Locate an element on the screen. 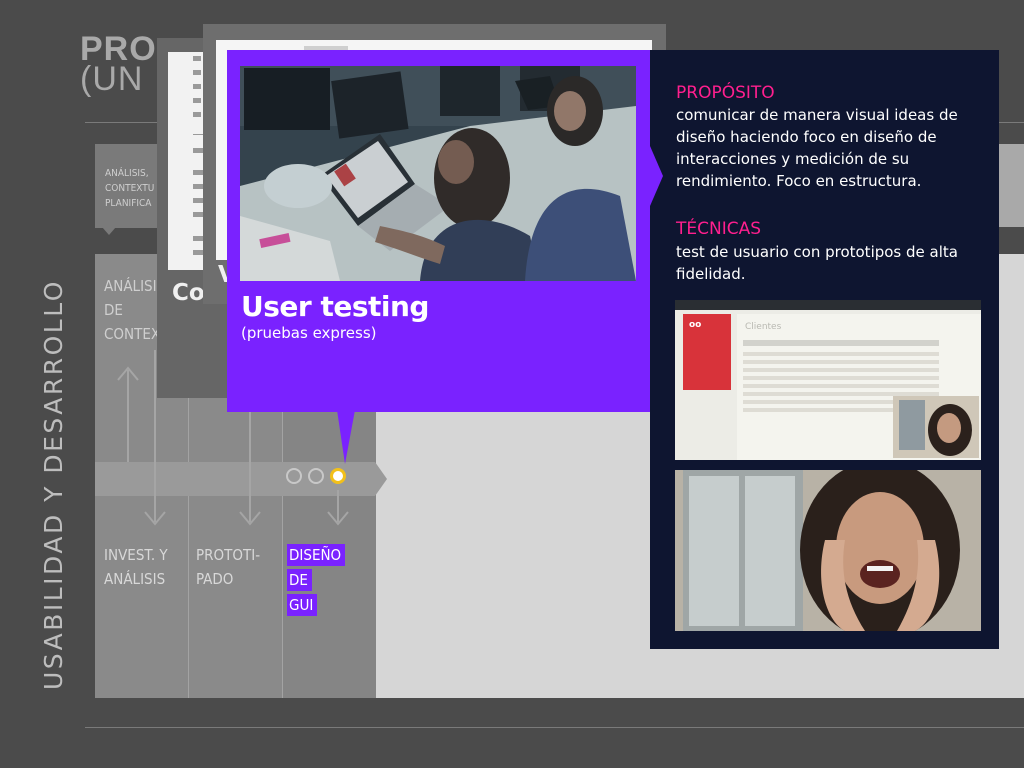  phase-box-pointer is located at coordinates (109, 231).